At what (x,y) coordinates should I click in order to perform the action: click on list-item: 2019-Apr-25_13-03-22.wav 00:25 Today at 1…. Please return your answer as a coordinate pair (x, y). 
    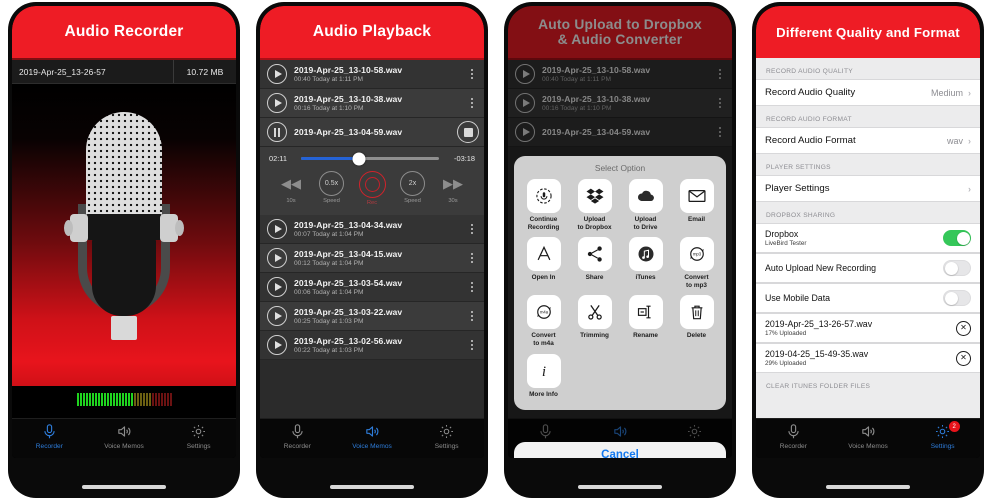
    Looking at the image, I should click on (372, 316).